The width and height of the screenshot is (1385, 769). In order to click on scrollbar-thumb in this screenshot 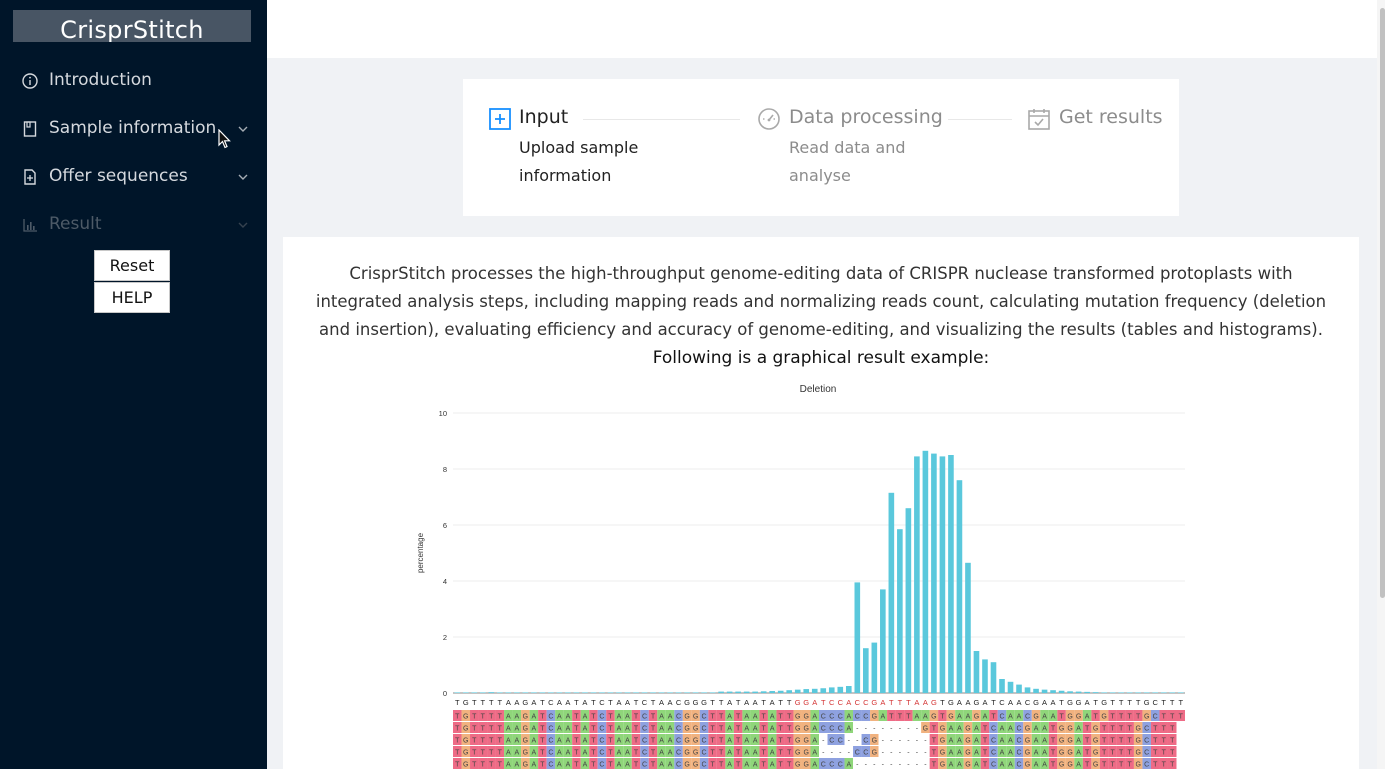, I will do `click(1382, 303)`.